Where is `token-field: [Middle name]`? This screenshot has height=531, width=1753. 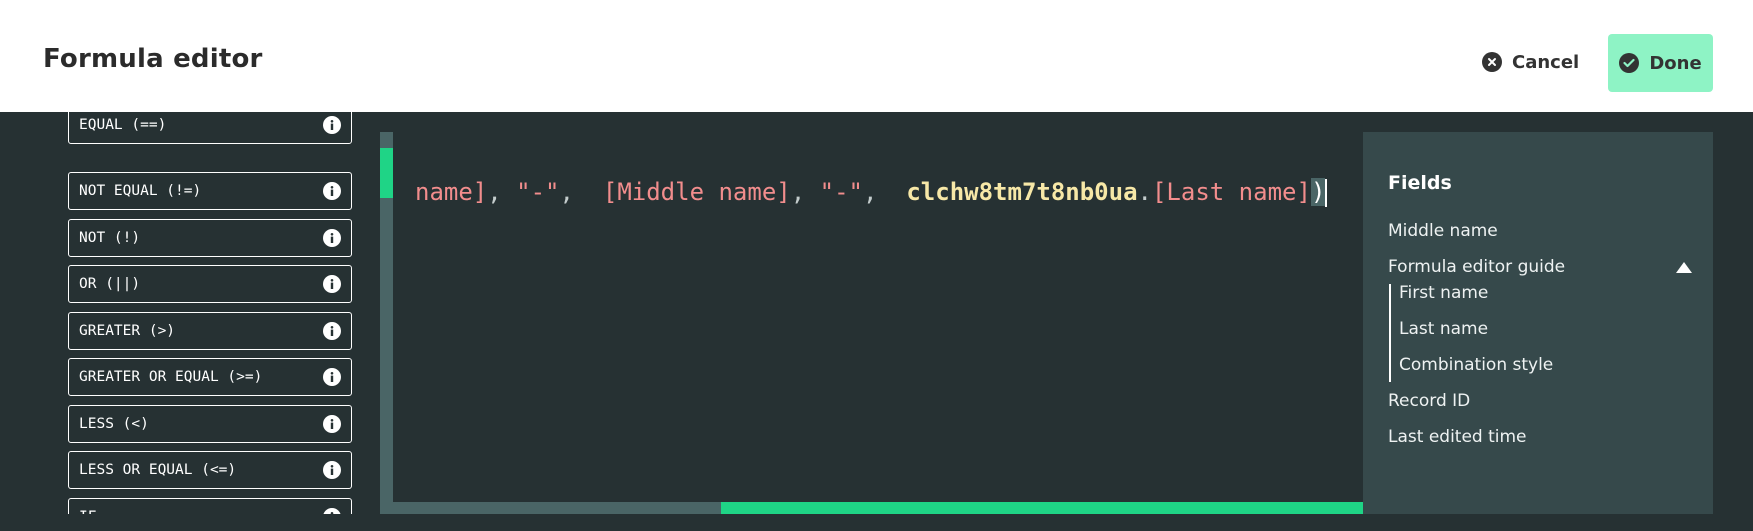
token-field: [Middle name] is located at coordinates (696, 192).